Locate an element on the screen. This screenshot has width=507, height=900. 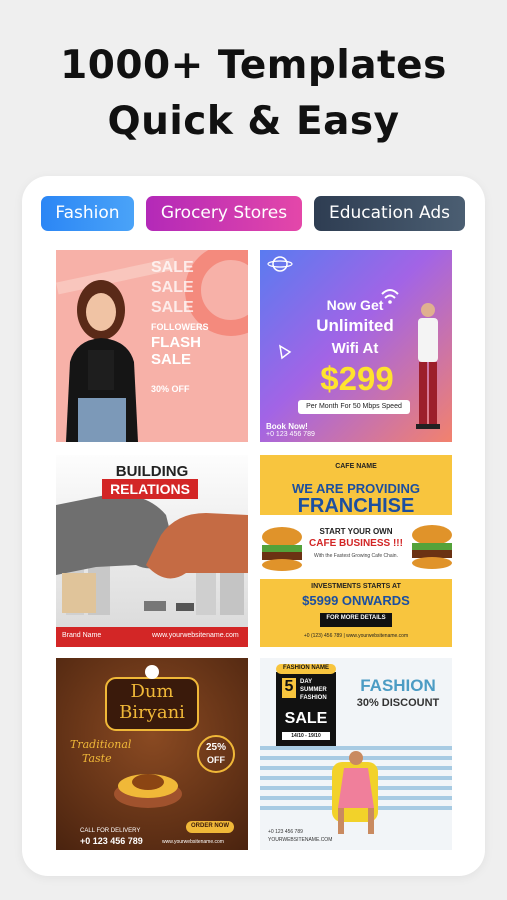
franchise-cafe-name: CAFE NAME is located at coordinates (356, 466).